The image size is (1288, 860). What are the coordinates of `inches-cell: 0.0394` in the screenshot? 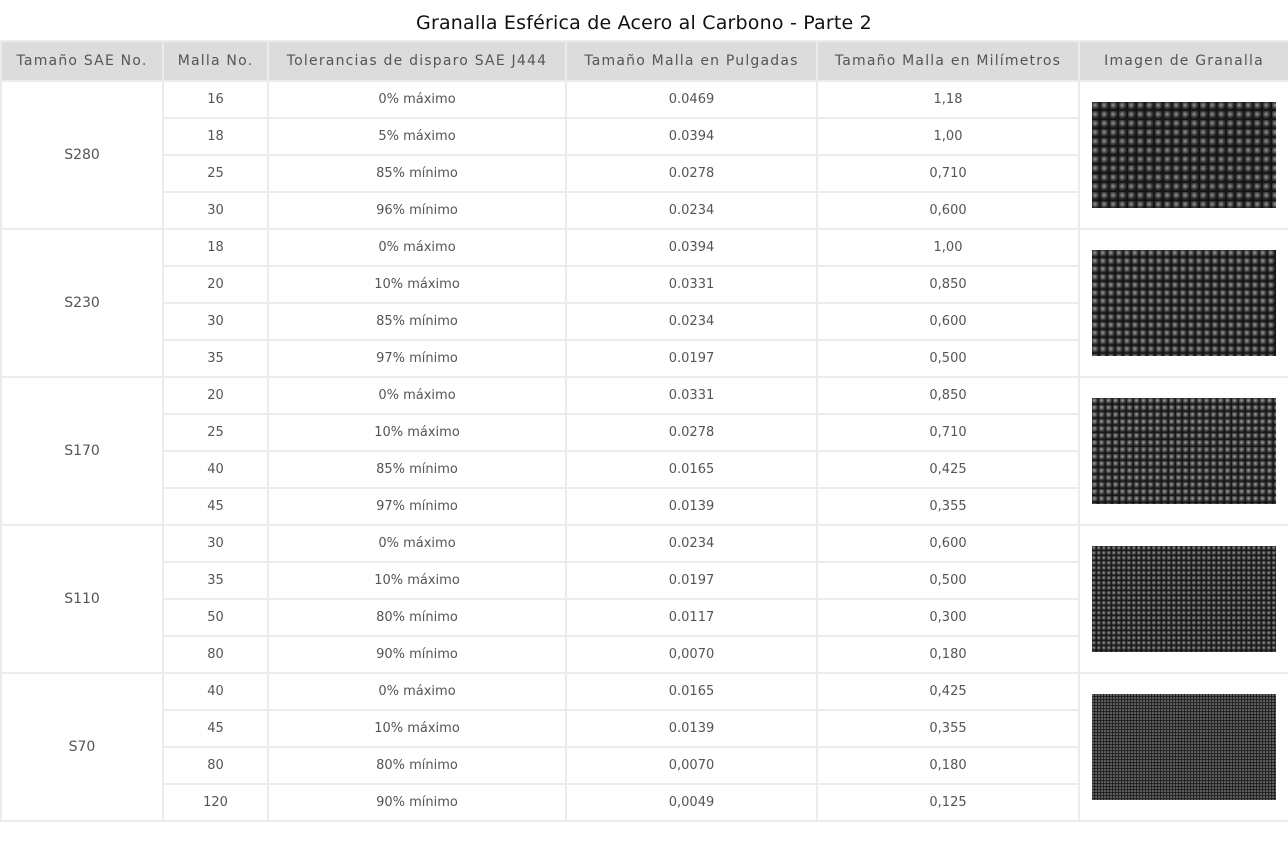 It's located at (691, 136).